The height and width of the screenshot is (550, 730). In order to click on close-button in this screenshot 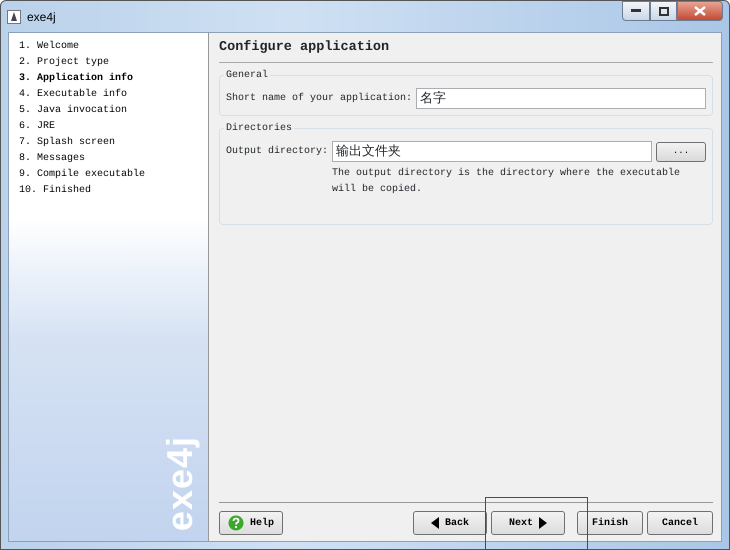, I will do `click(700, 11)`.